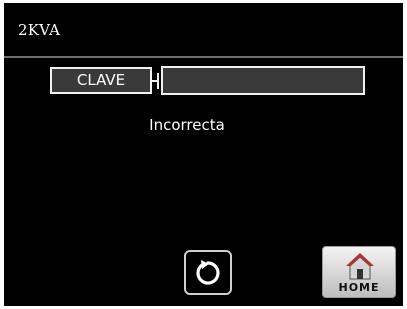 Image resolution: width=407 pixels, height=309 pixels. I want to click on password-label: CLAVE, so click(101, 80).